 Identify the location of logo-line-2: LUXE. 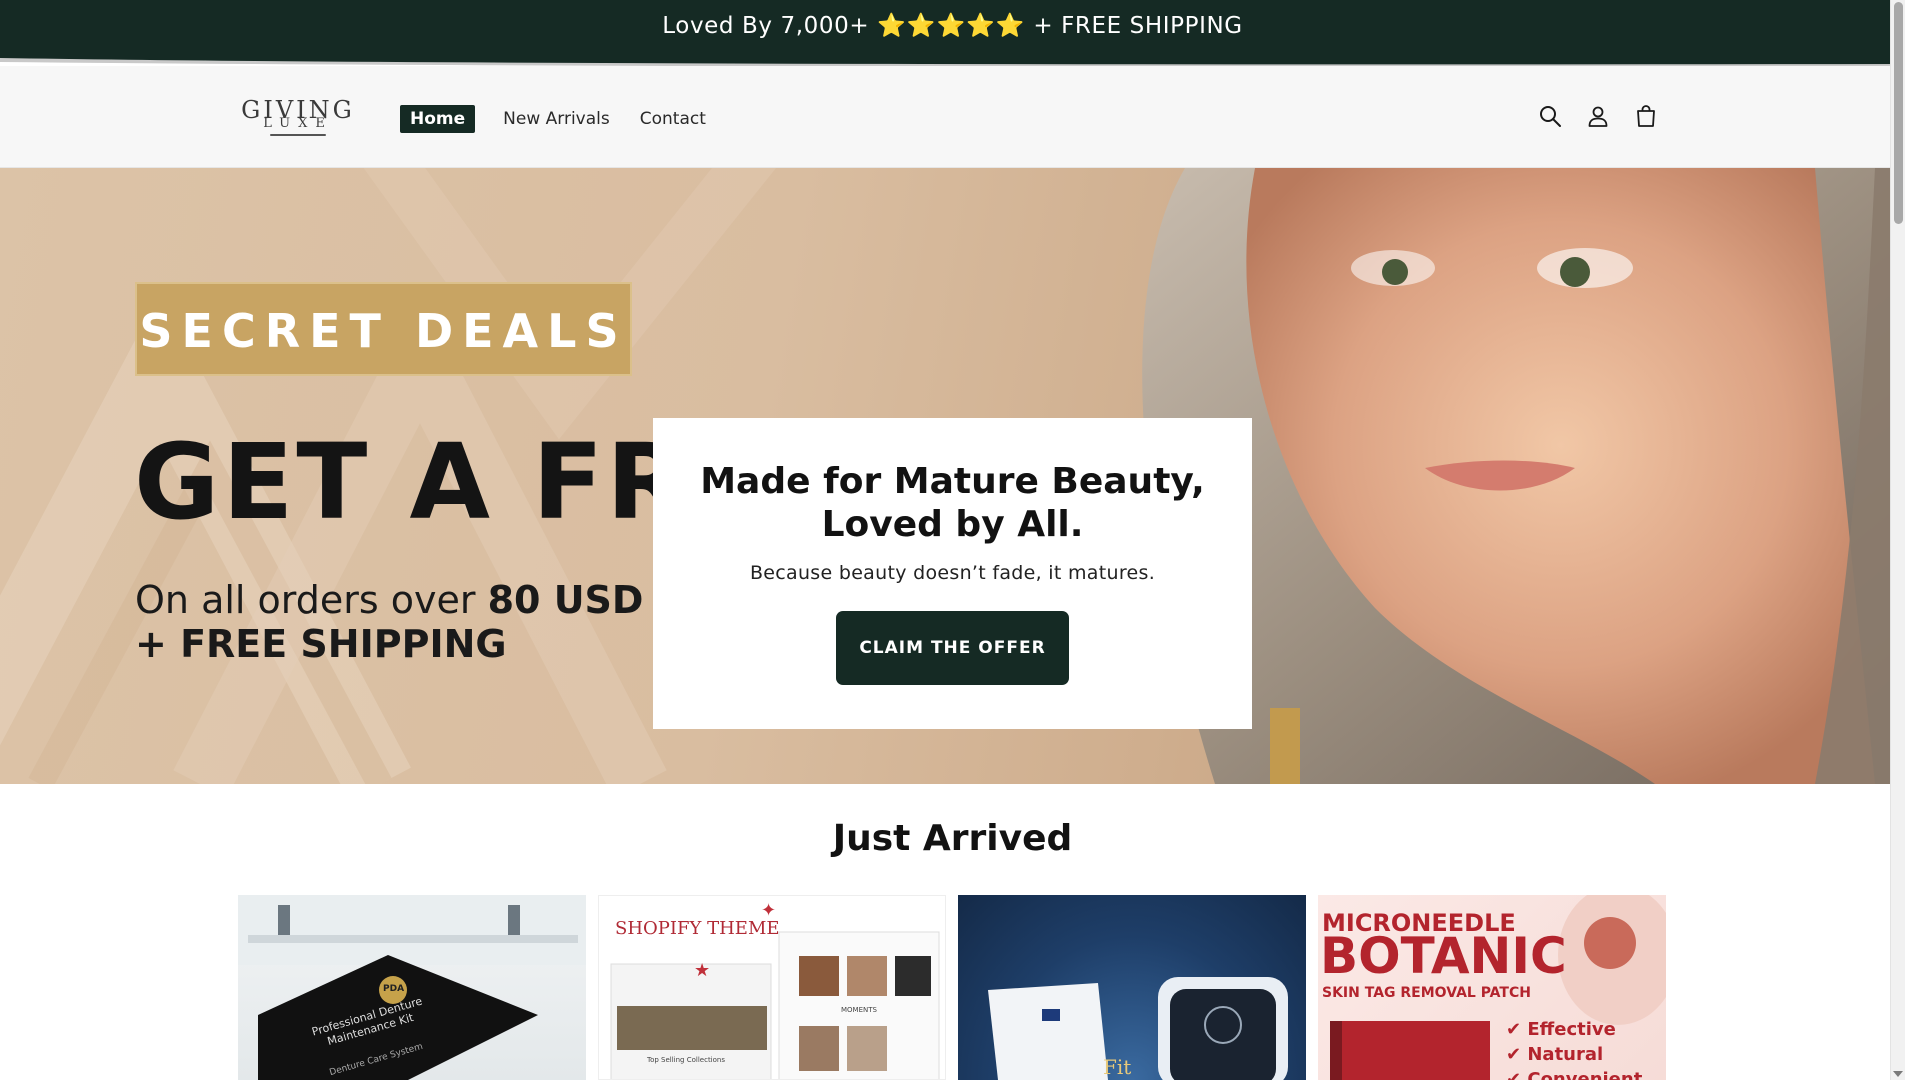
(298, 123).